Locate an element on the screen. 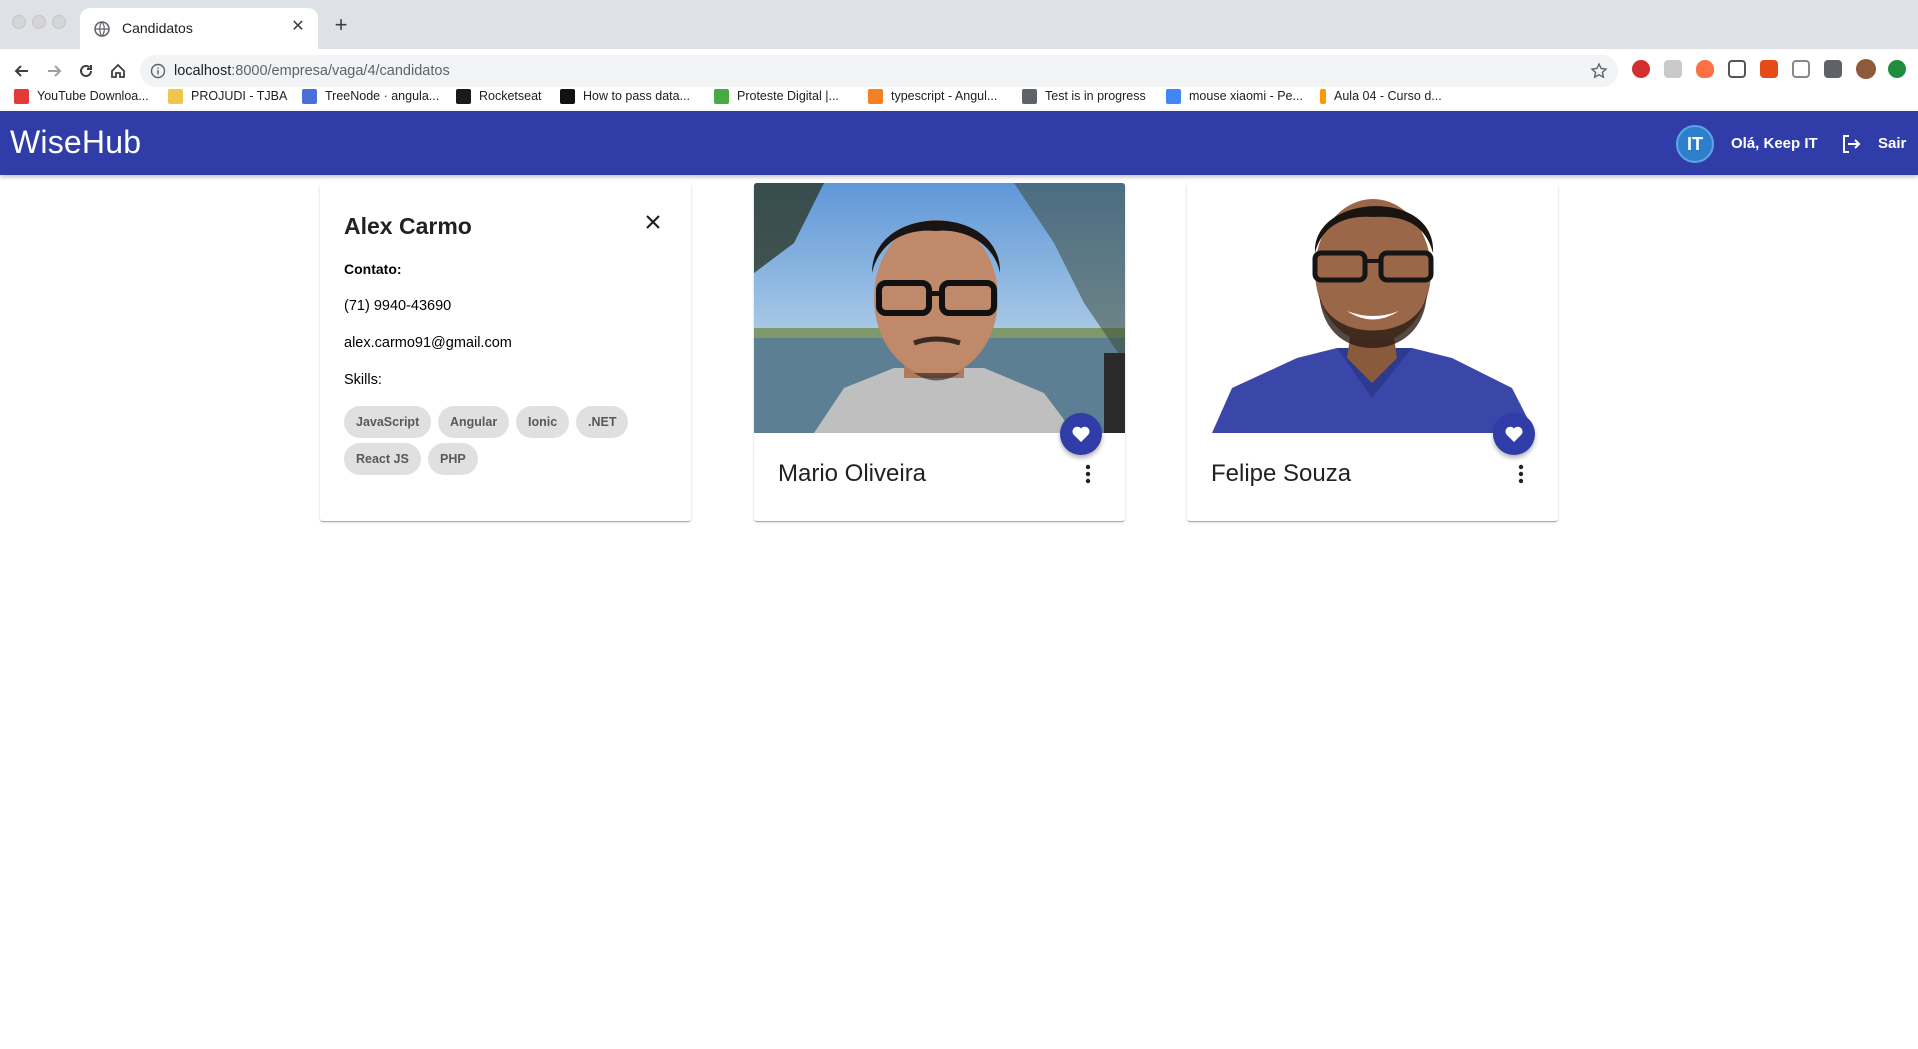 Image resolution: width=1918 pixels, height=1049 pixels. close-button is located at coordinates (653, 222).